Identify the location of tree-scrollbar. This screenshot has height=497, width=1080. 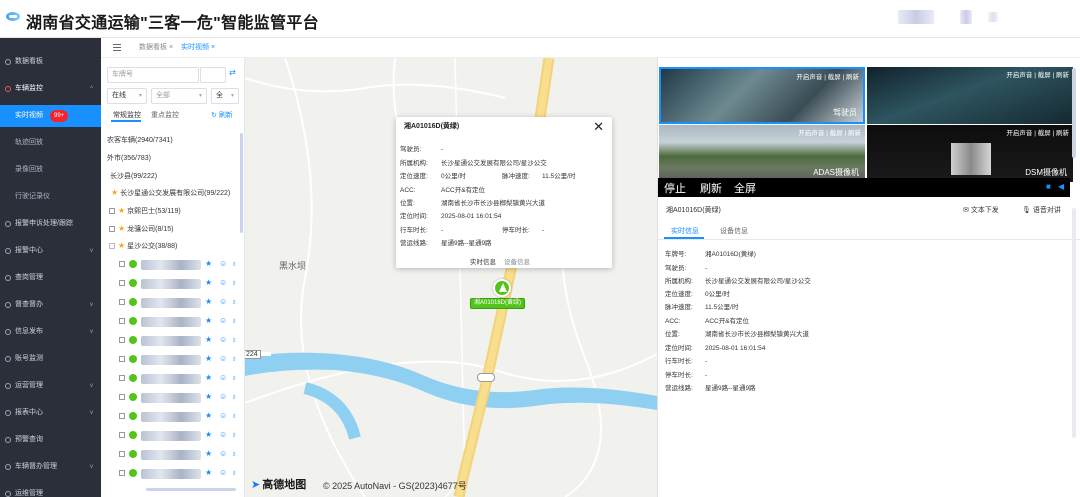
(241, 183).